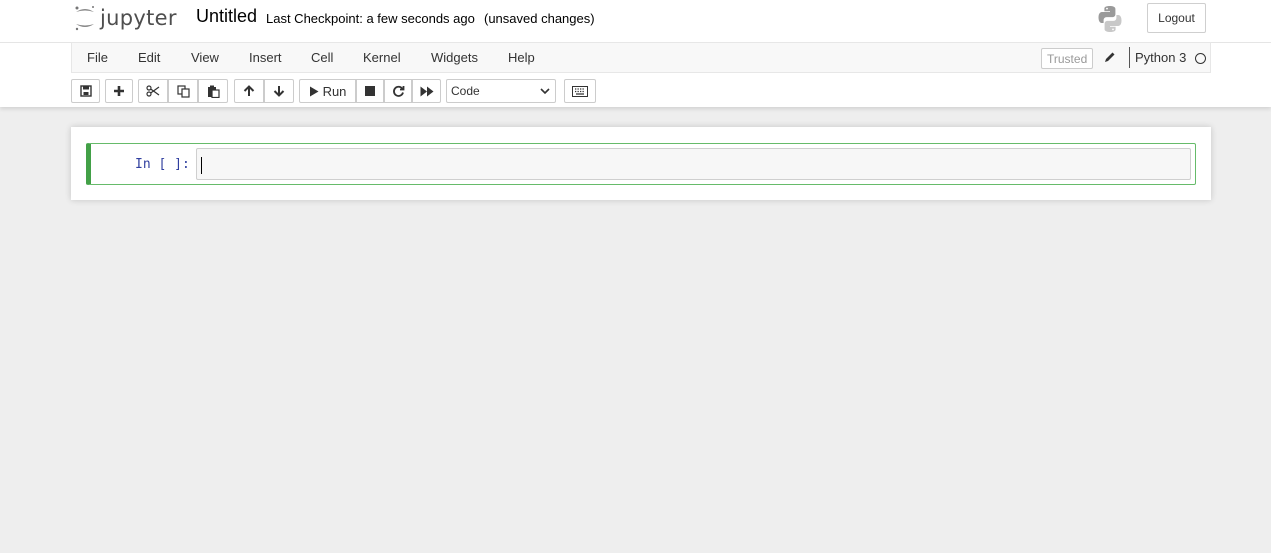 Image resolution: width=1271 pixels, height=553 pixels. I want to click on fast-forward-icon, so click(426, 91).